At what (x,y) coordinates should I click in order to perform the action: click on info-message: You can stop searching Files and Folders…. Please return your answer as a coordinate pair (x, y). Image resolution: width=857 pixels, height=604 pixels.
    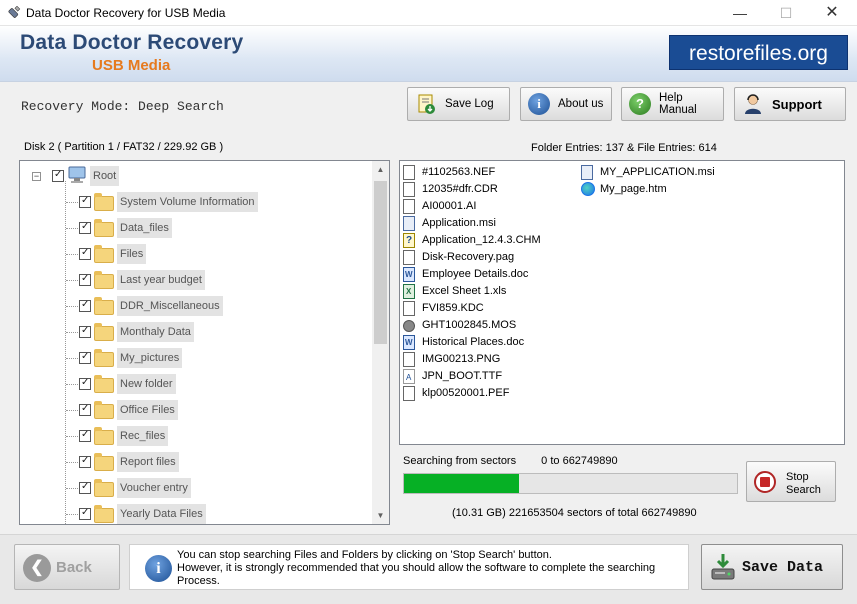
    Looking at the image, I should click on (429, 568).